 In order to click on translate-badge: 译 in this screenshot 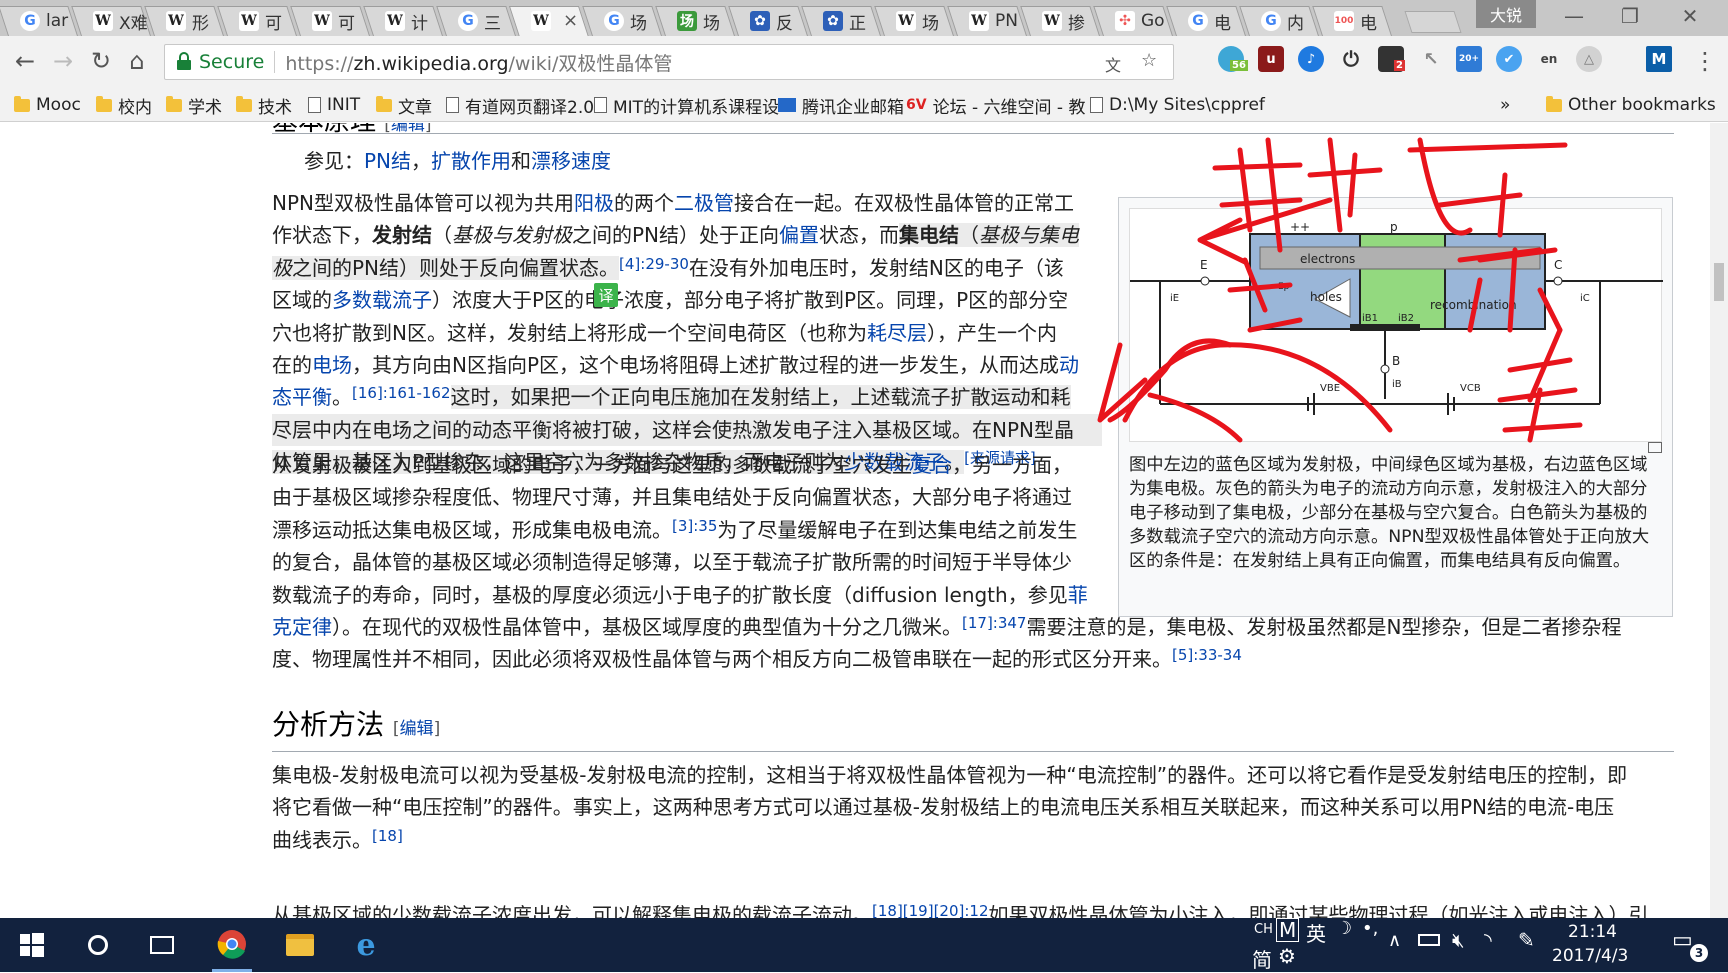, I will do `click(606, 295)`.